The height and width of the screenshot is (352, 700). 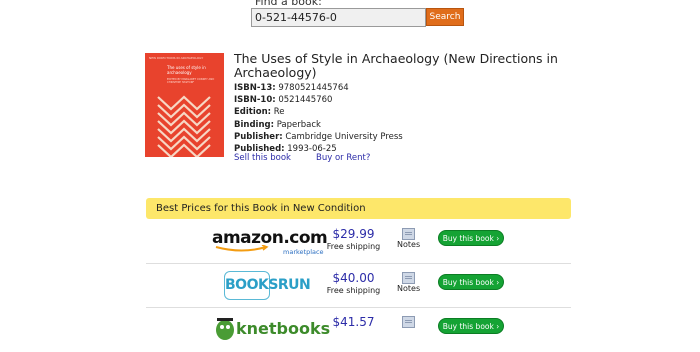 What do you see at coordinates (305, 100) in the screenshot?
I see `detail-value: 0521445760` at bounding box center [305, 100].